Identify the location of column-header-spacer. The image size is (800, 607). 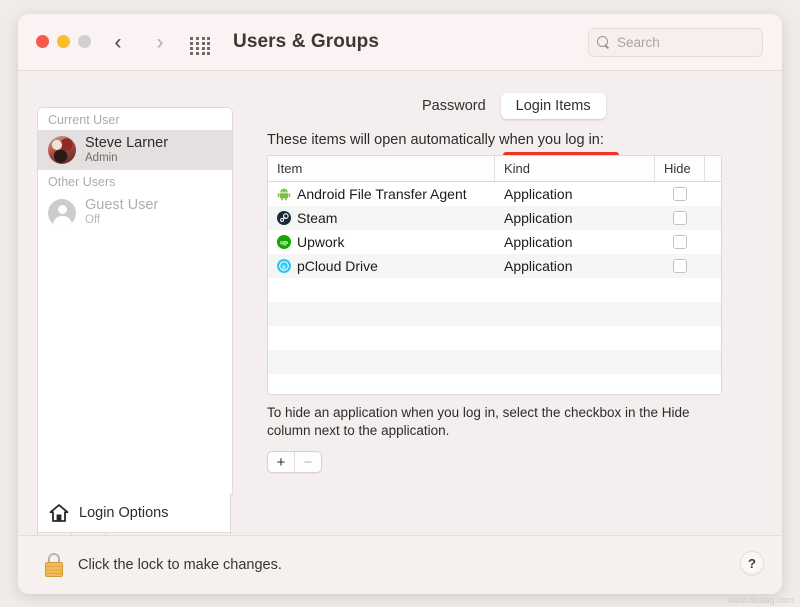
(713, 168).